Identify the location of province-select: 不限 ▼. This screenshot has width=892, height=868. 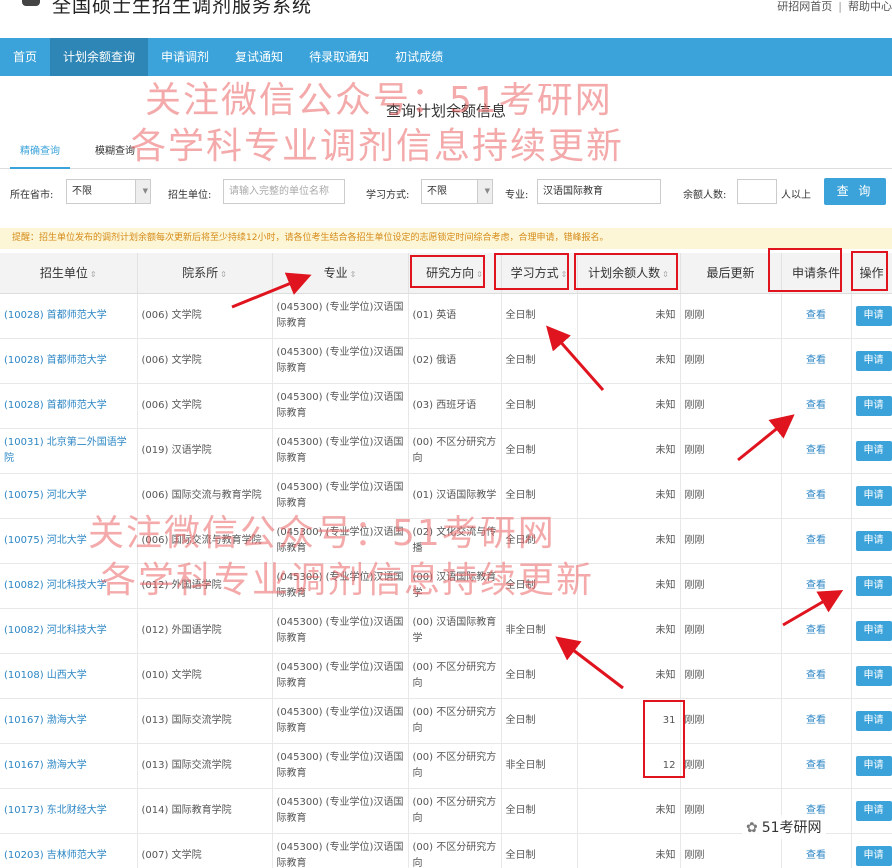
(108, 191).